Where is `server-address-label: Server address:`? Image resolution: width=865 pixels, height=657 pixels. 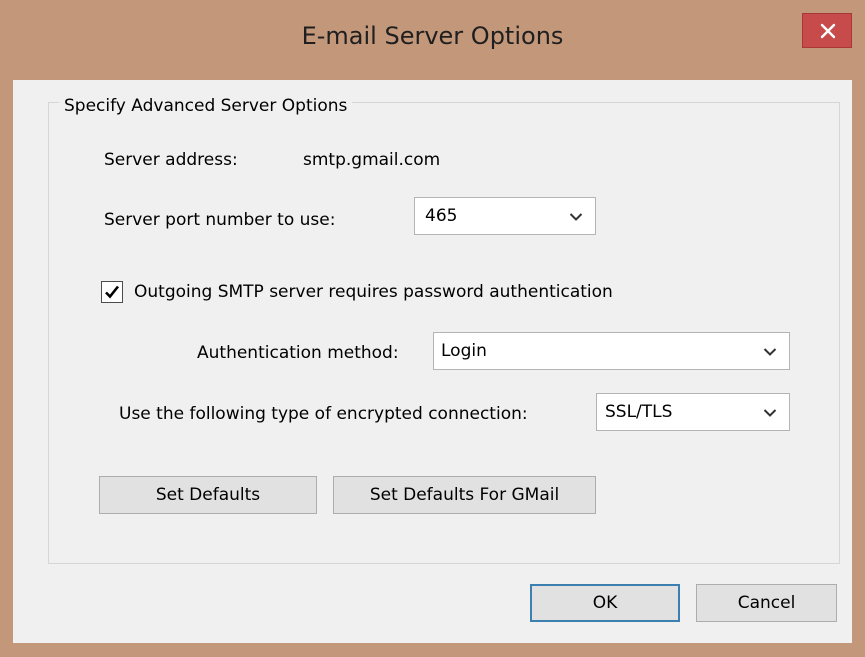
server-address-label: Server address: is located at coordinates (171, 160).